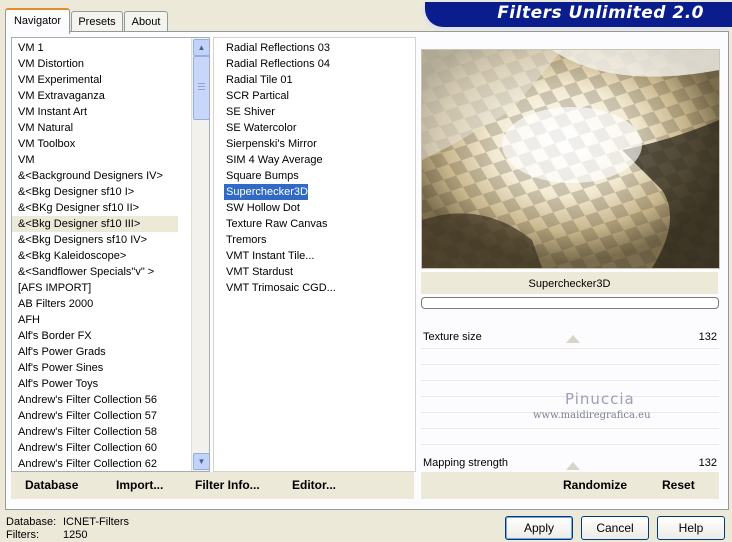 This screenshot has width=732, height=542. What do you see at coordinates (707, 463) in the screenshot?
I see `mapping-strength-value: 132` at bounding box center [707, 463].